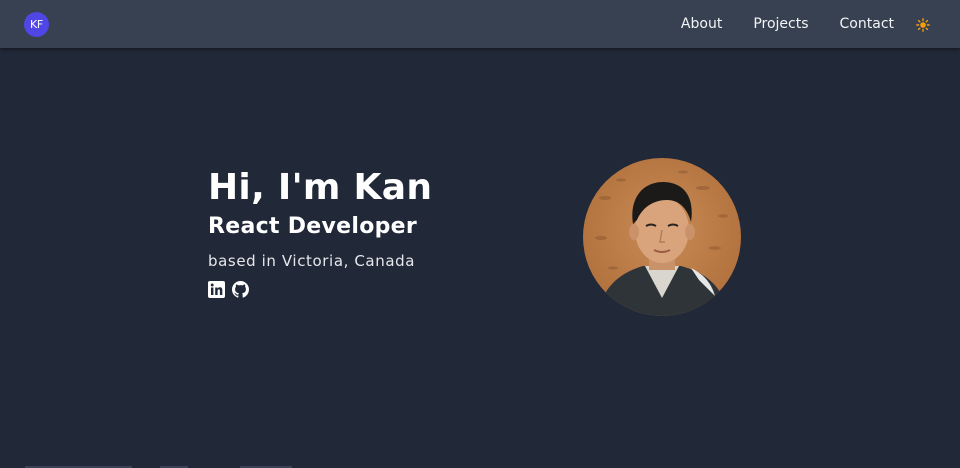 This screenshot has height=468, width=960. I want to click on nav-links: About Projects Contact, so click(790, 24).